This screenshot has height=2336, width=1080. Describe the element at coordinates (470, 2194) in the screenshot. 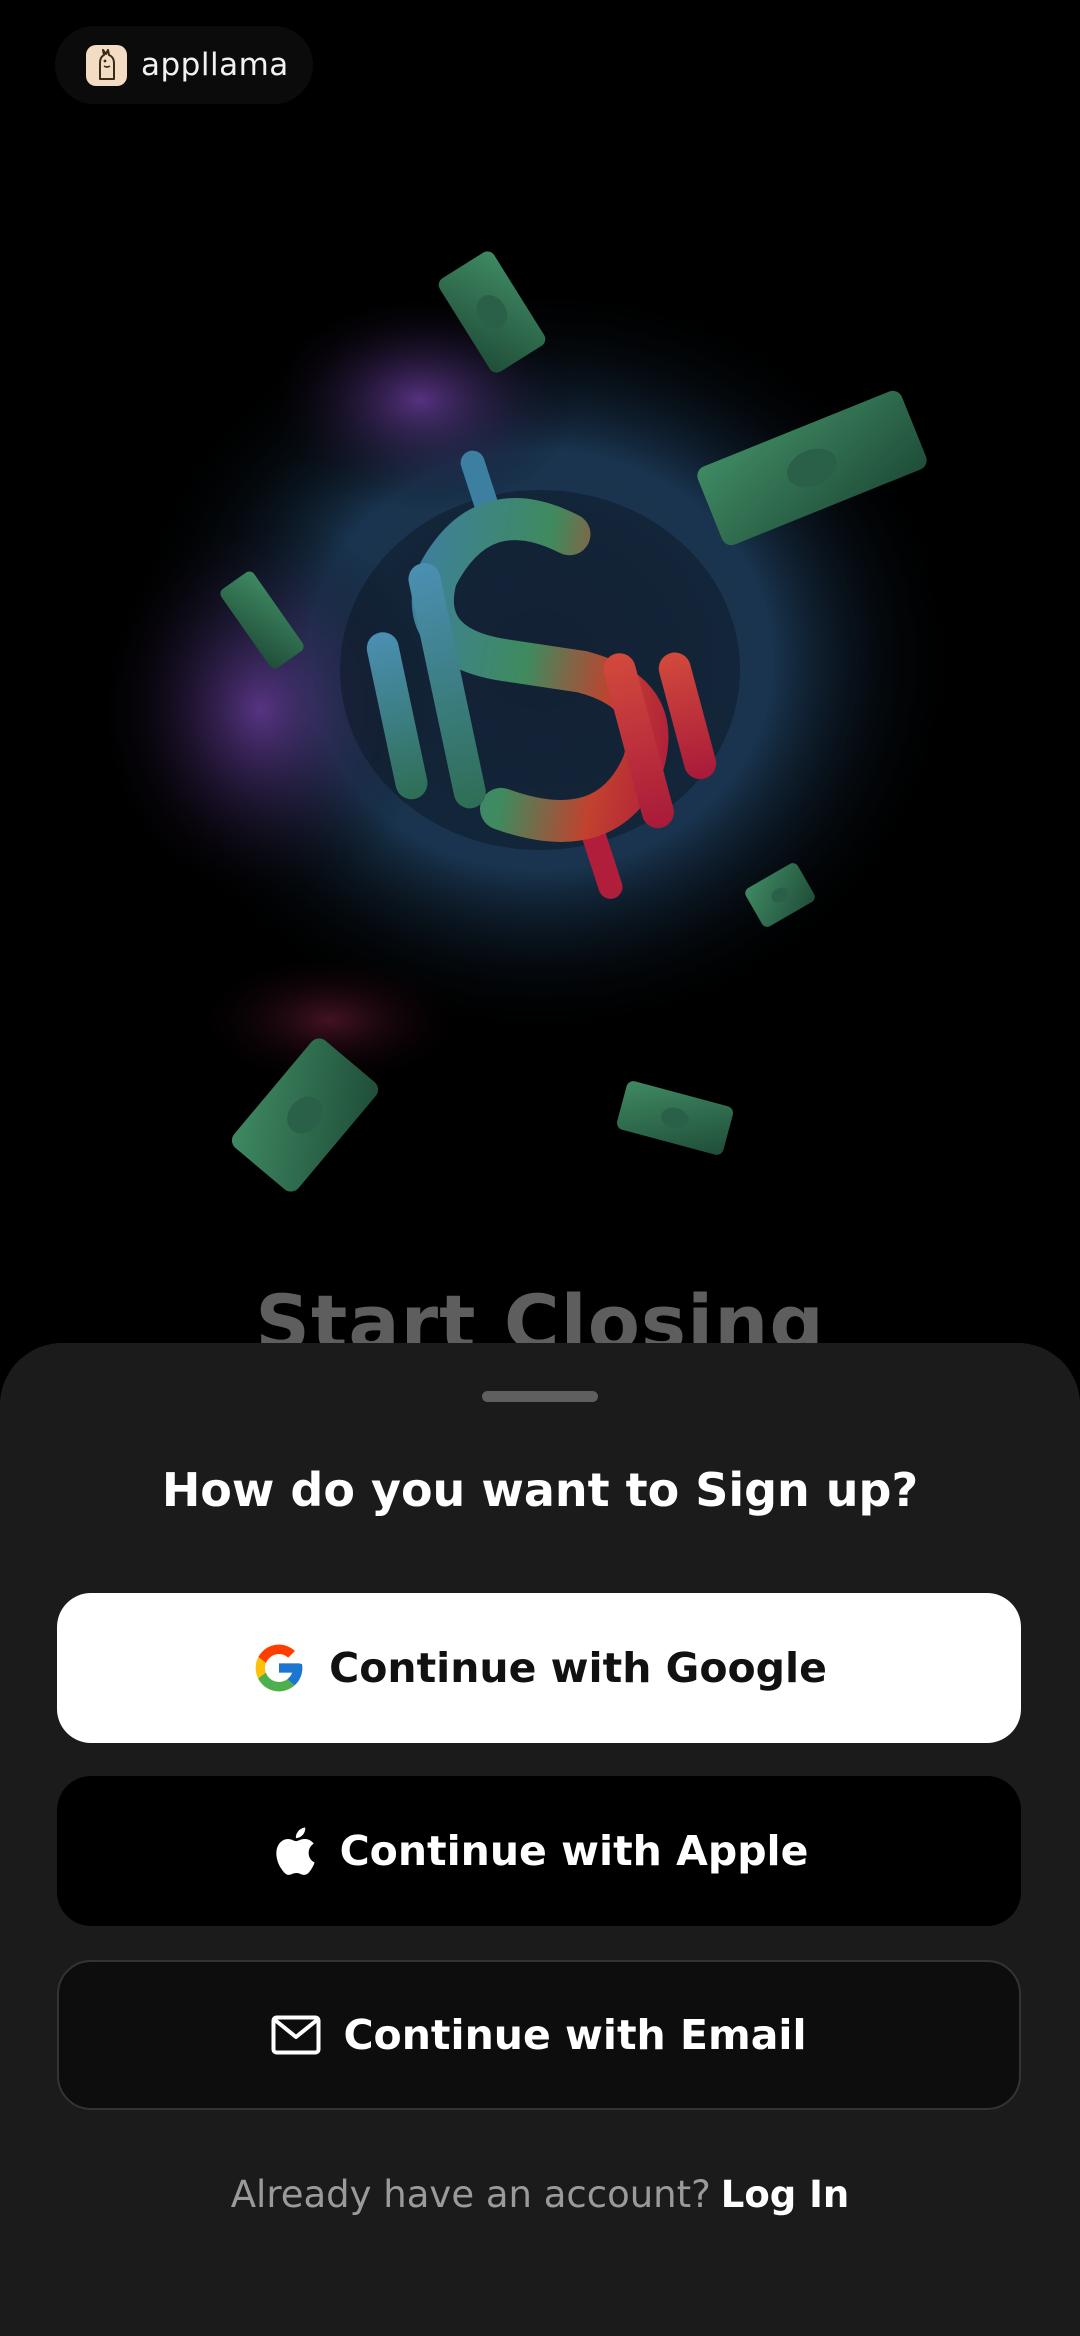

I see `login-prompt-text: Already have an account?` at that location.